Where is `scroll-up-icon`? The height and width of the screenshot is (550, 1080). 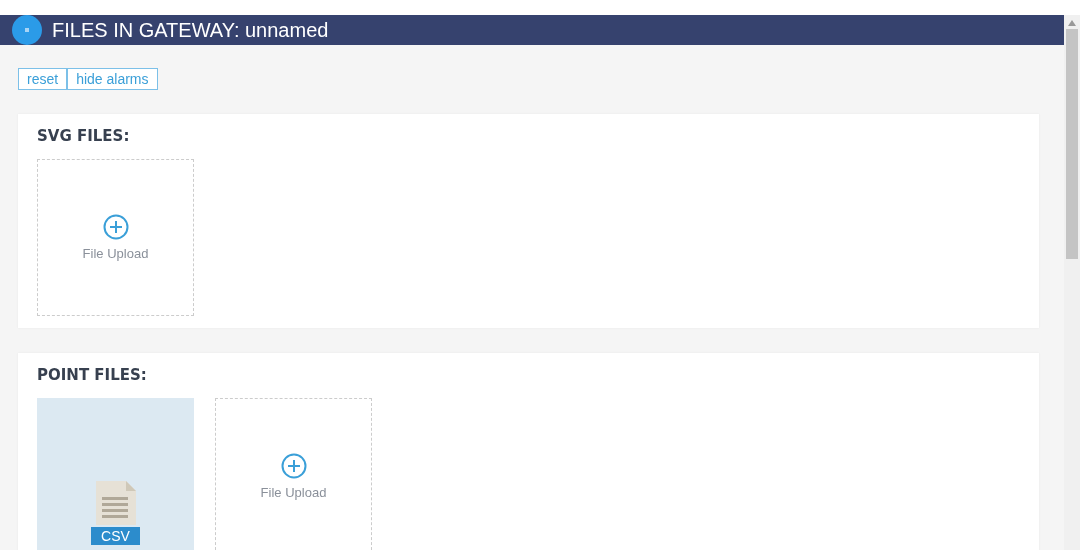 scroll-up-icon is located at coordinates (1072, 23).